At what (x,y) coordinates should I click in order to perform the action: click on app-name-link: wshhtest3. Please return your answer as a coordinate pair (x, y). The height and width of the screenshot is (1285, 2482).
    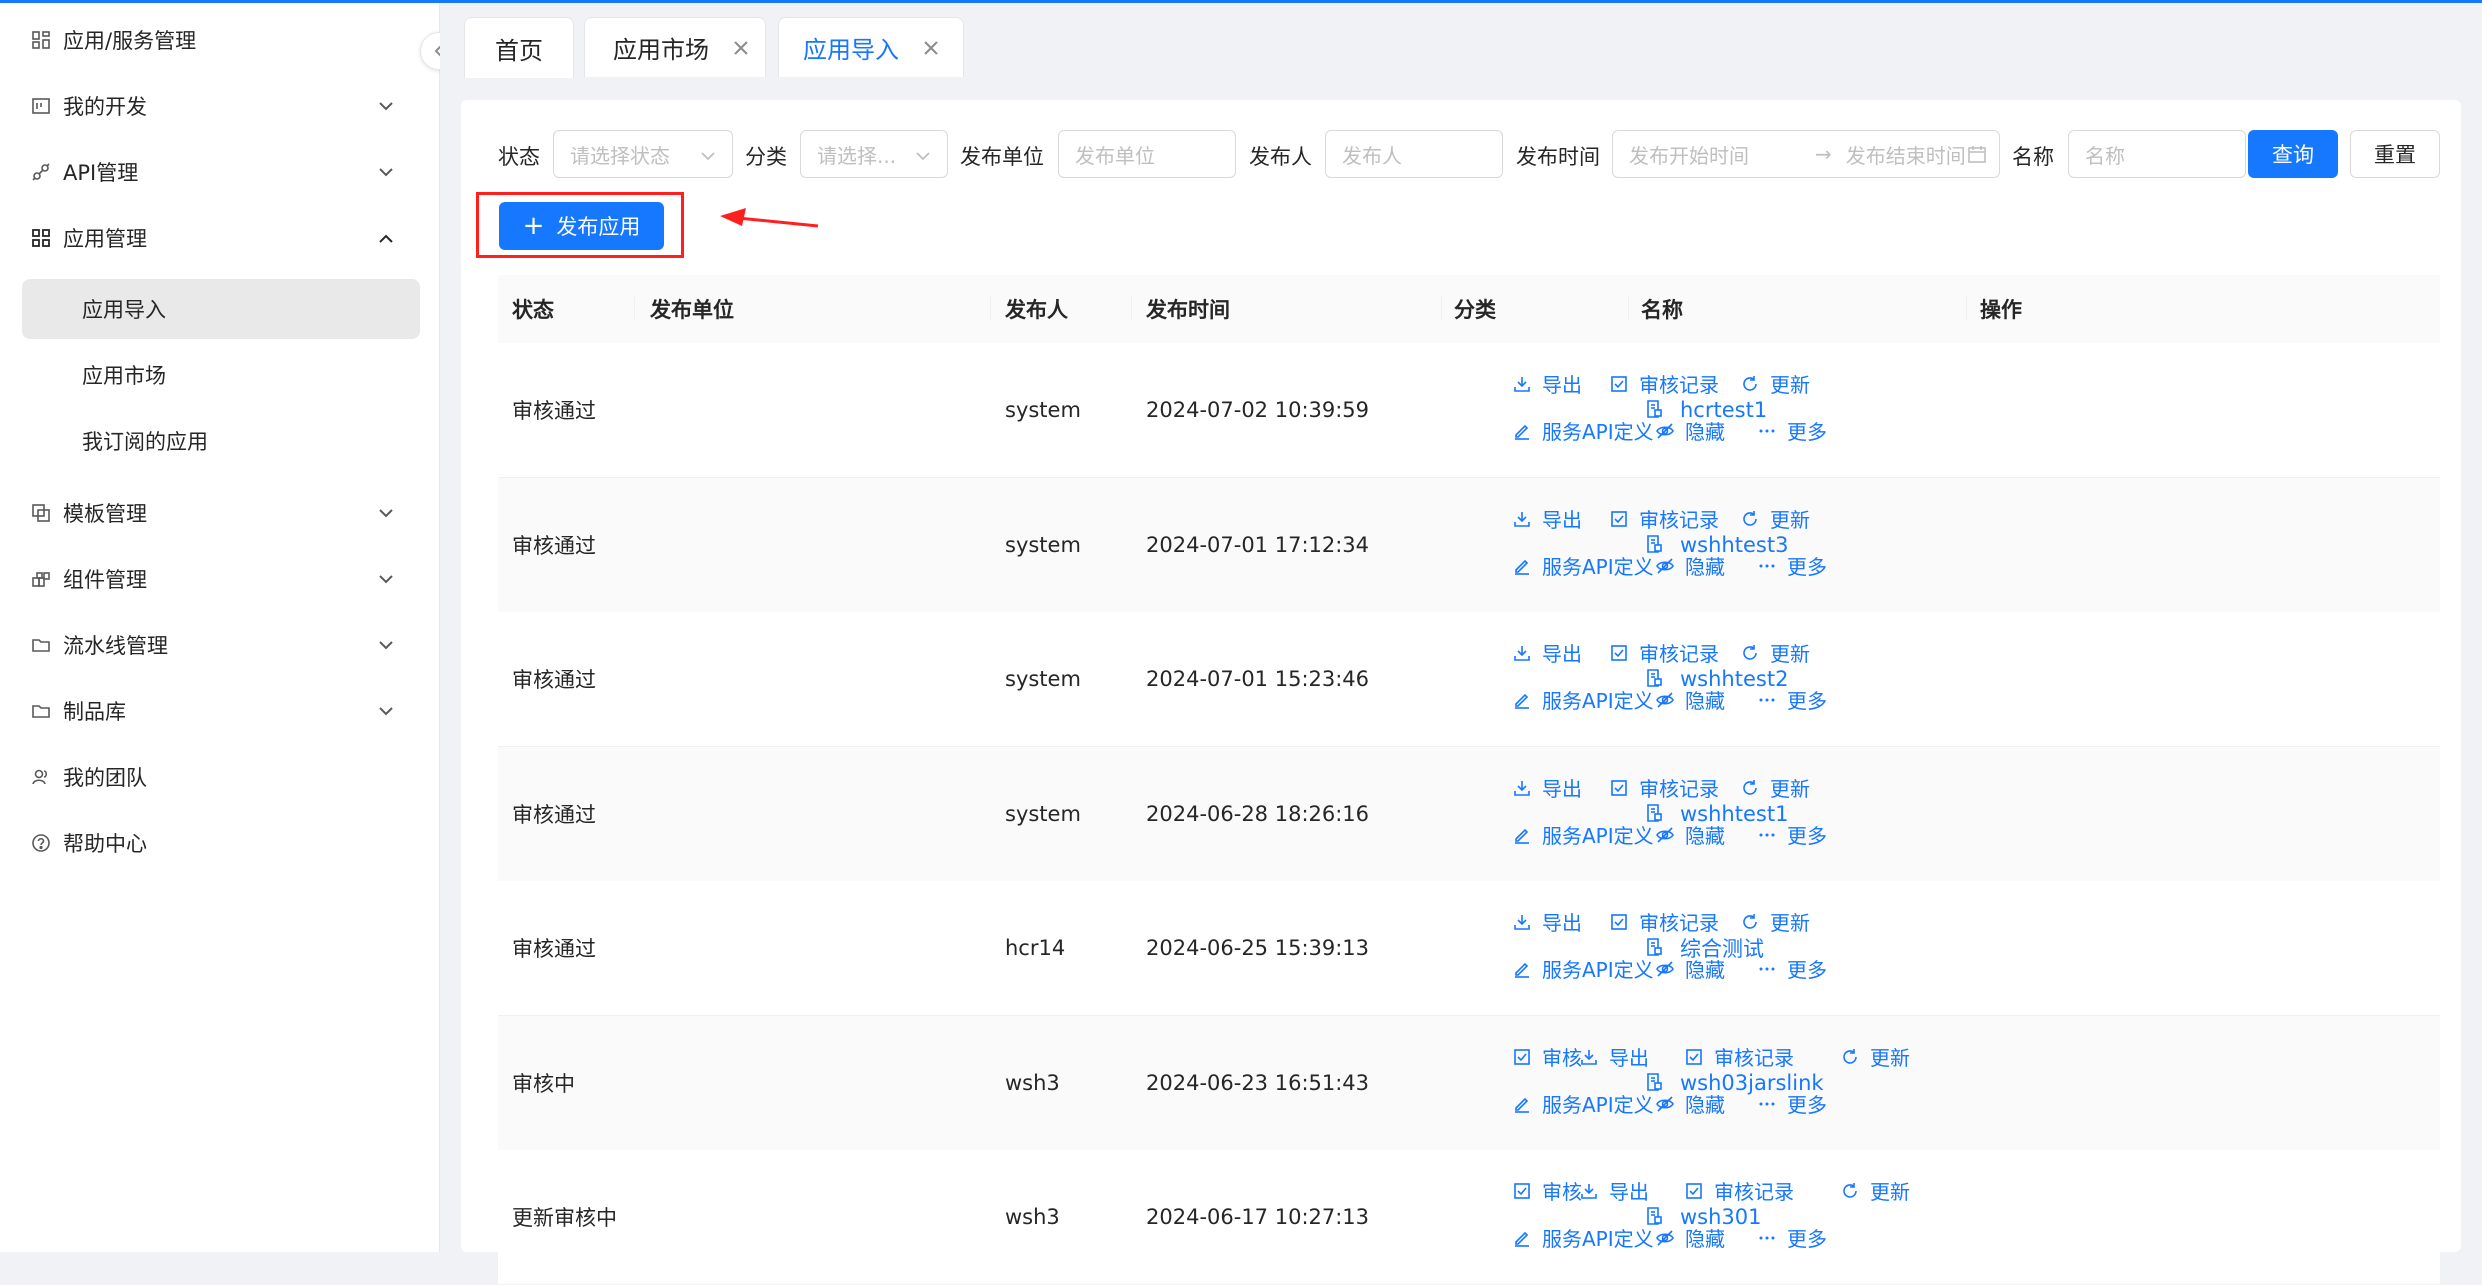
    Looking at the image, I should click on (1716, 545).